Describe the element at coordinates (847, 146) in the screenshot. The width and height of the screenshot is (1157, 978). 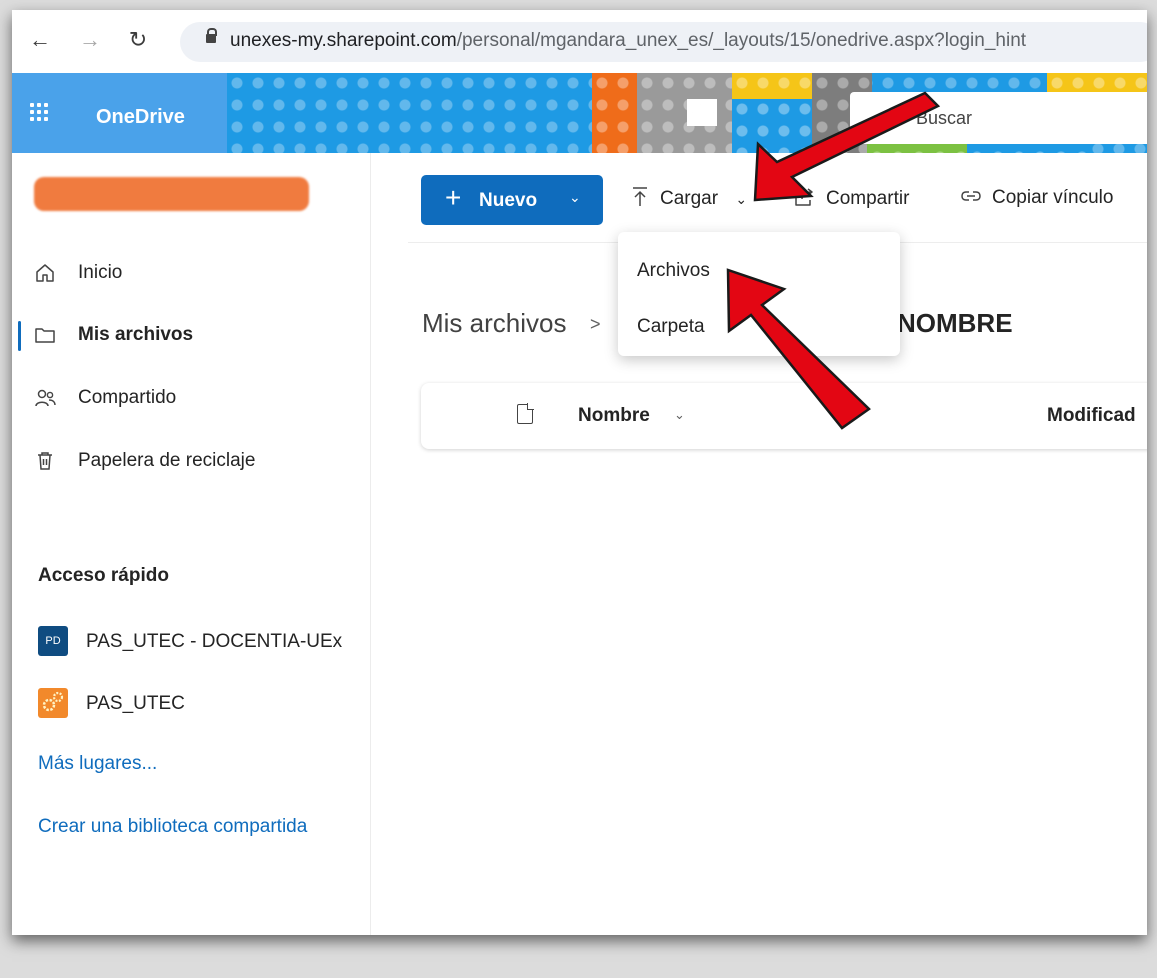
I see `annotation-arrow-to-cargar` at that location.